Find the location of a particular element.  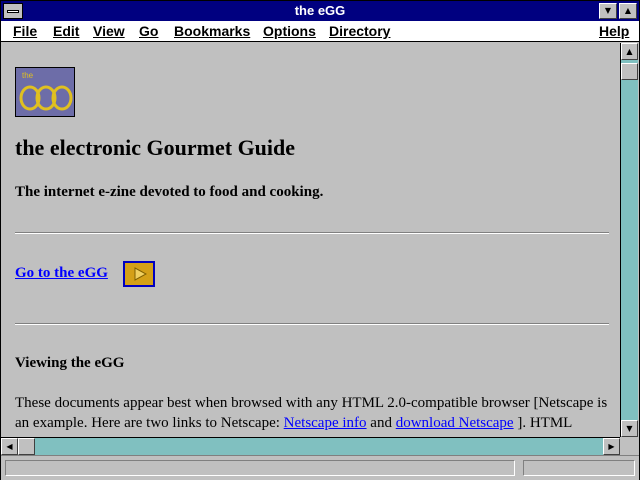

horizontal-scrollbar: ◀ ▶ is located at coordinates (310, 446).